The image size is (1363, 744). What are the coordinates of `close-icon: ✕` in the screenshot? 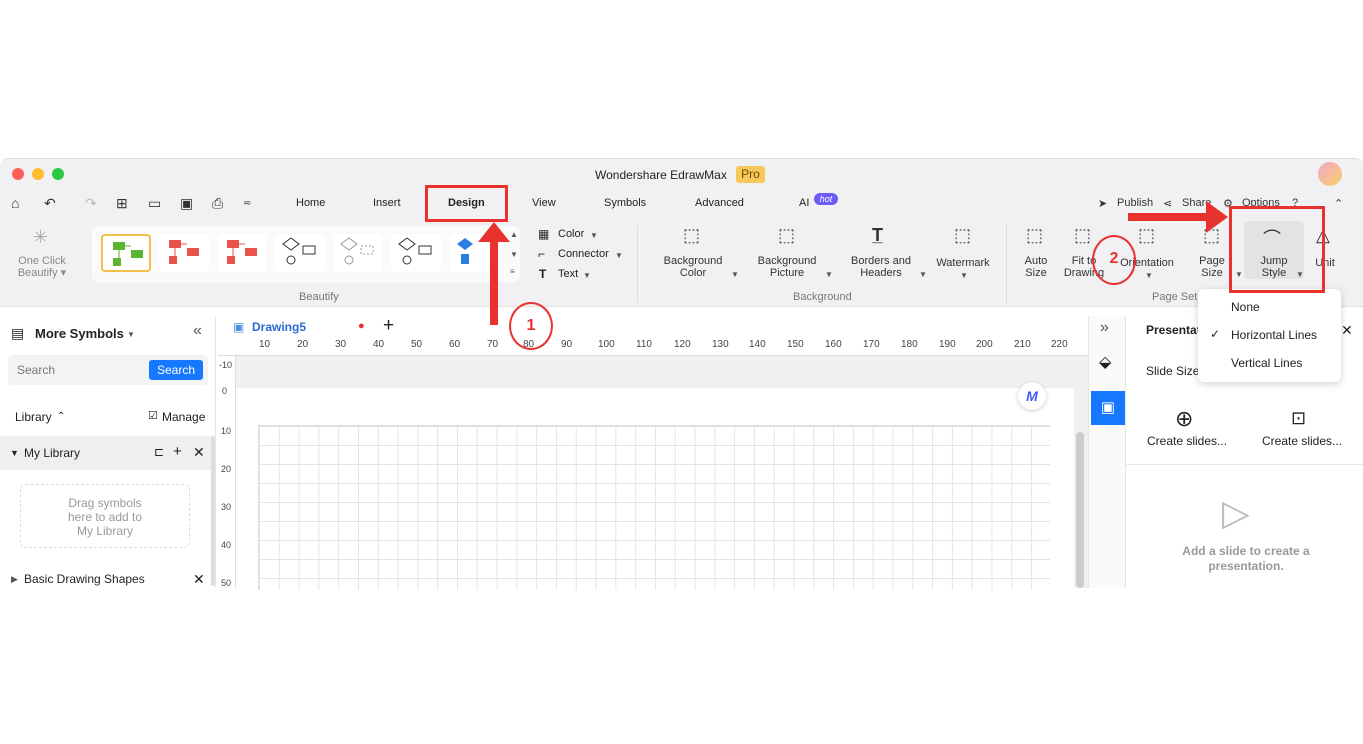 It's located at (199, 452).